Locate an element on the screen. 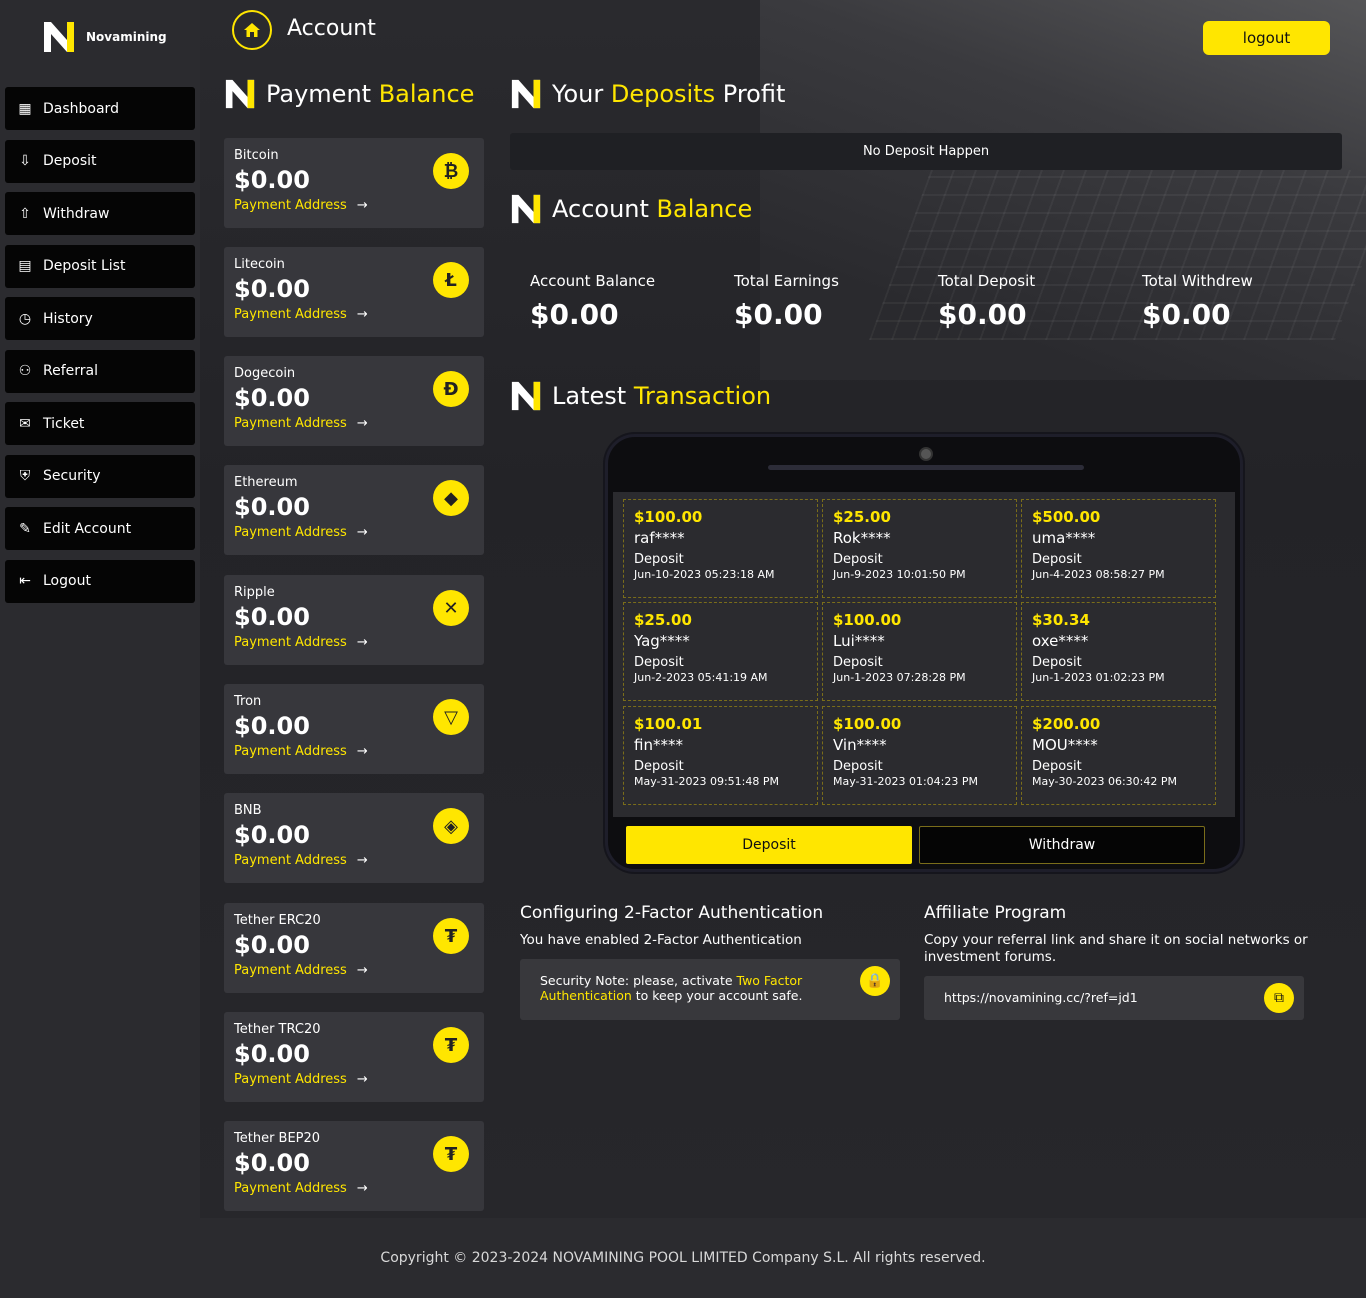 The width and height of the screenshot is (1366, 1298). deposit-button: Deposit is located at coordinates (769, 845).